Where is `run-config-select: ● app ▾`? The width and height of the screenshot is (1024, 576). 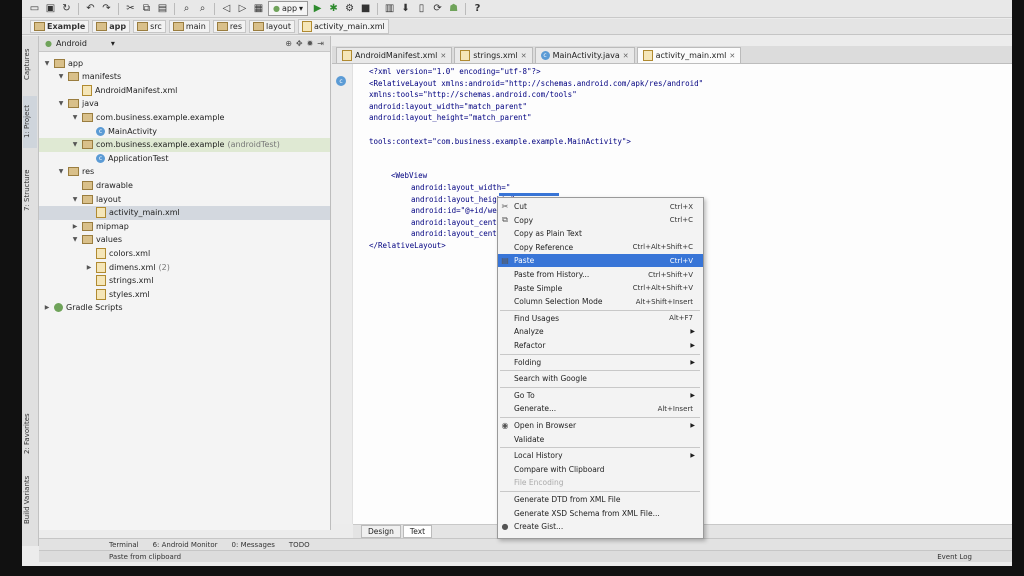 run-config-select: ● app ▾ is located at coordinates (288, 8).